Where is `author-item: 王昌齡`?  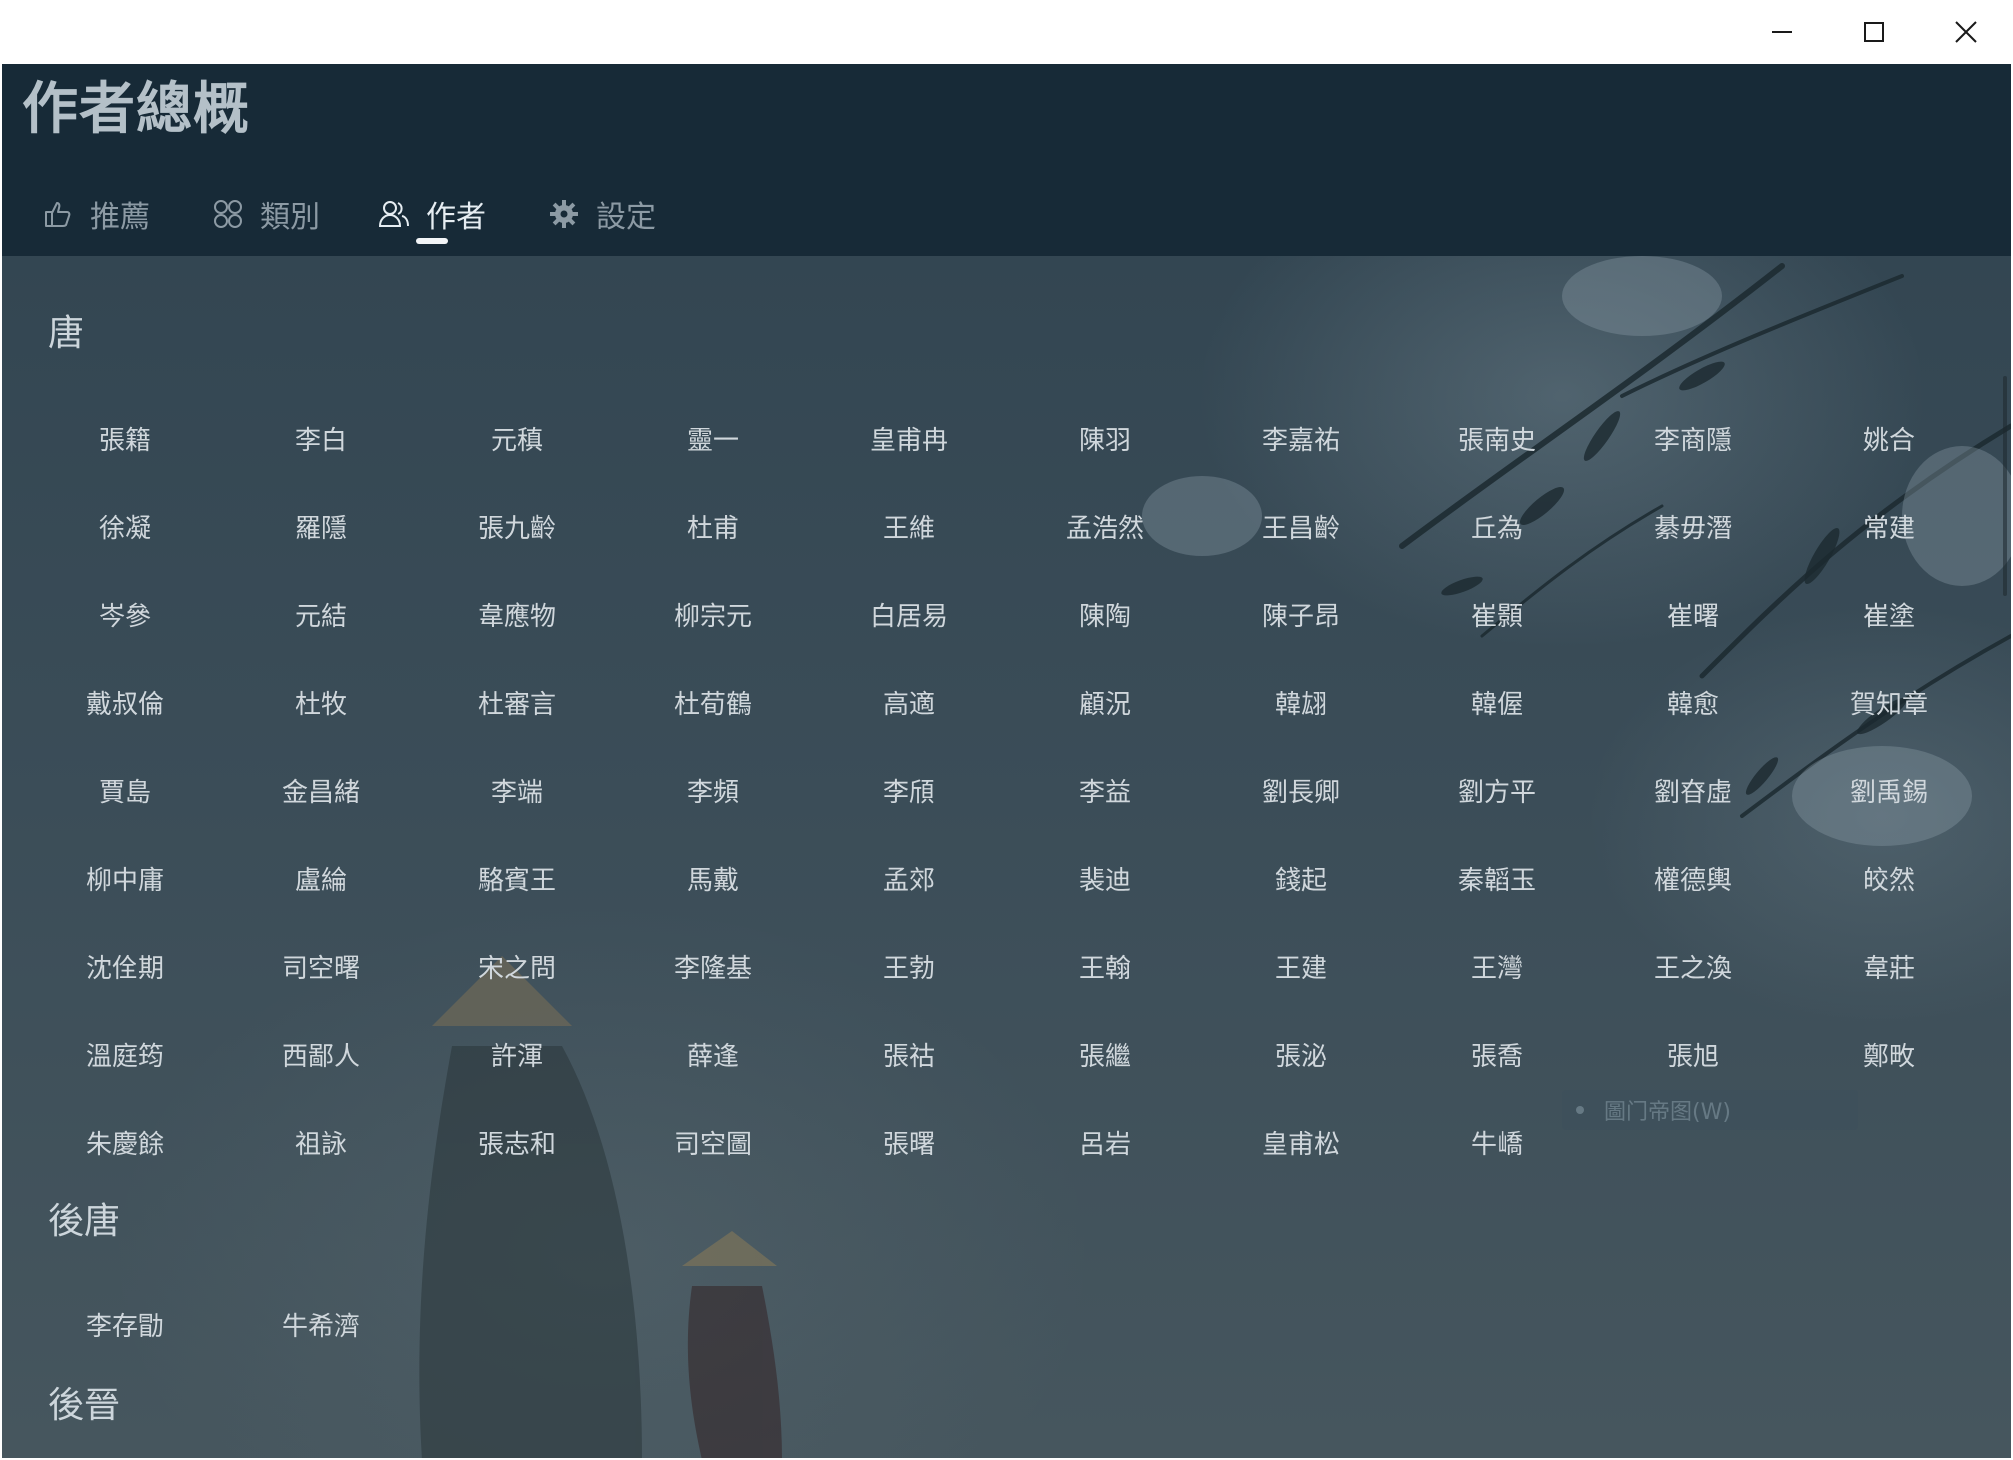
author-item: 王昌齡 is located at coordinates (1301, 526).